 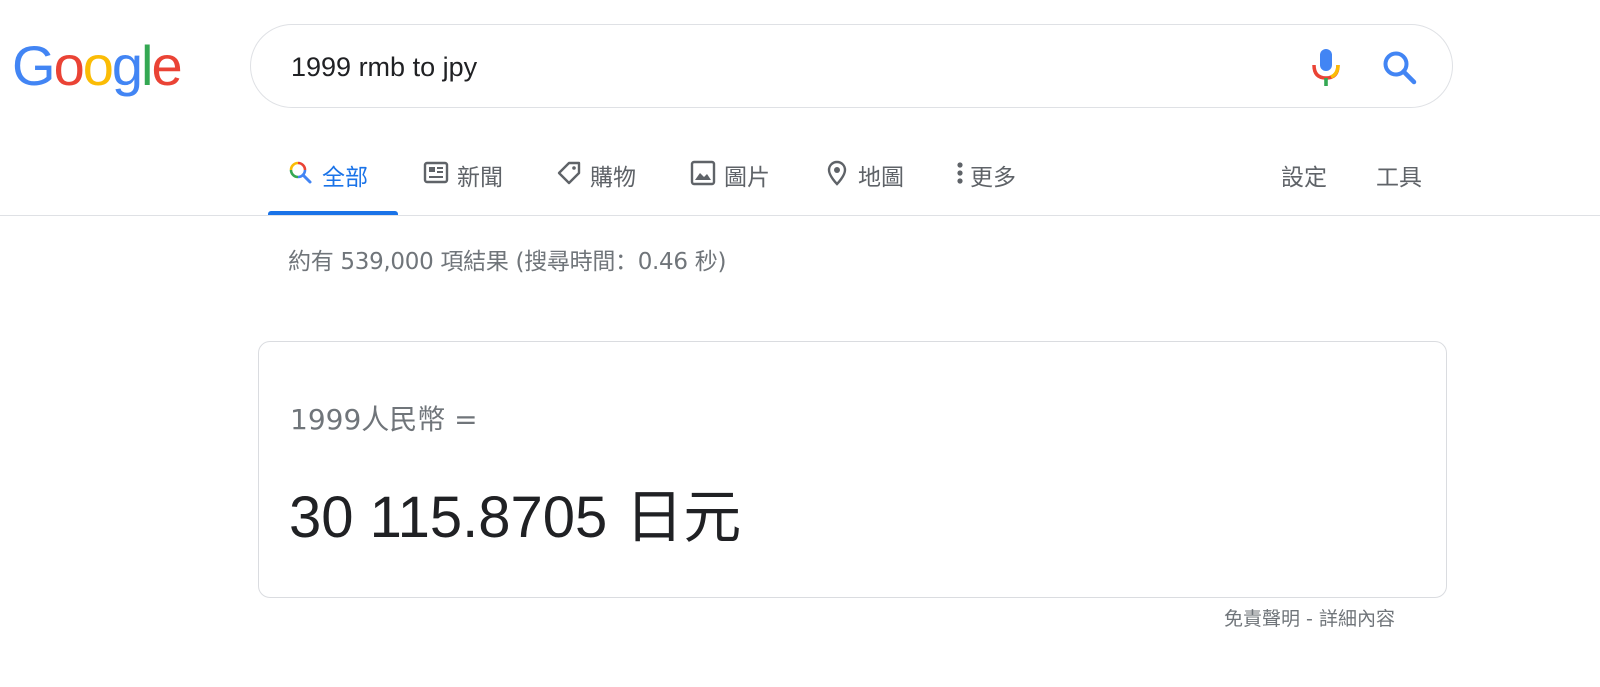 I want to click on result-stats: 約有 539,000 項結果 (搜尋時間：0.46 秒), so click(x=507, y=262).